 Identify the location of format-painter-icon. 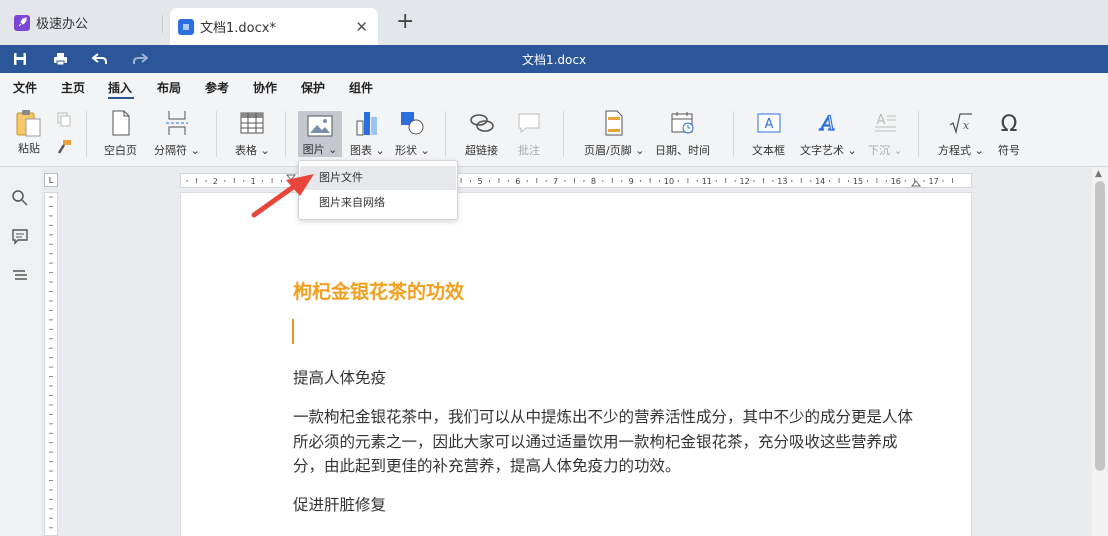
(64, 147).